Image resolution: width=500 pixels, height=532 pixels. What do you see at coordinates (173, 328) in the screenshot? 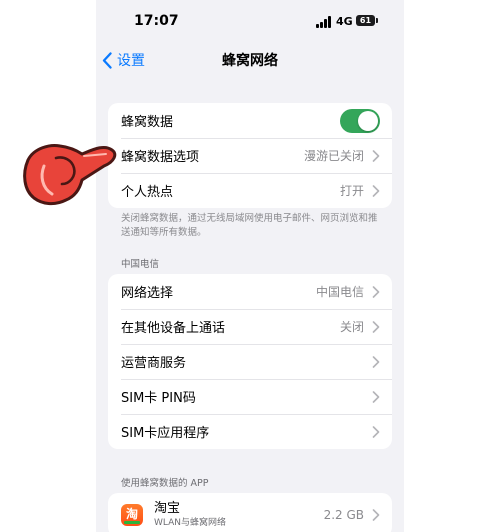
I see `calls-on-other-devices-label: 在其他设备上通话` at bounding box center [173, 328].